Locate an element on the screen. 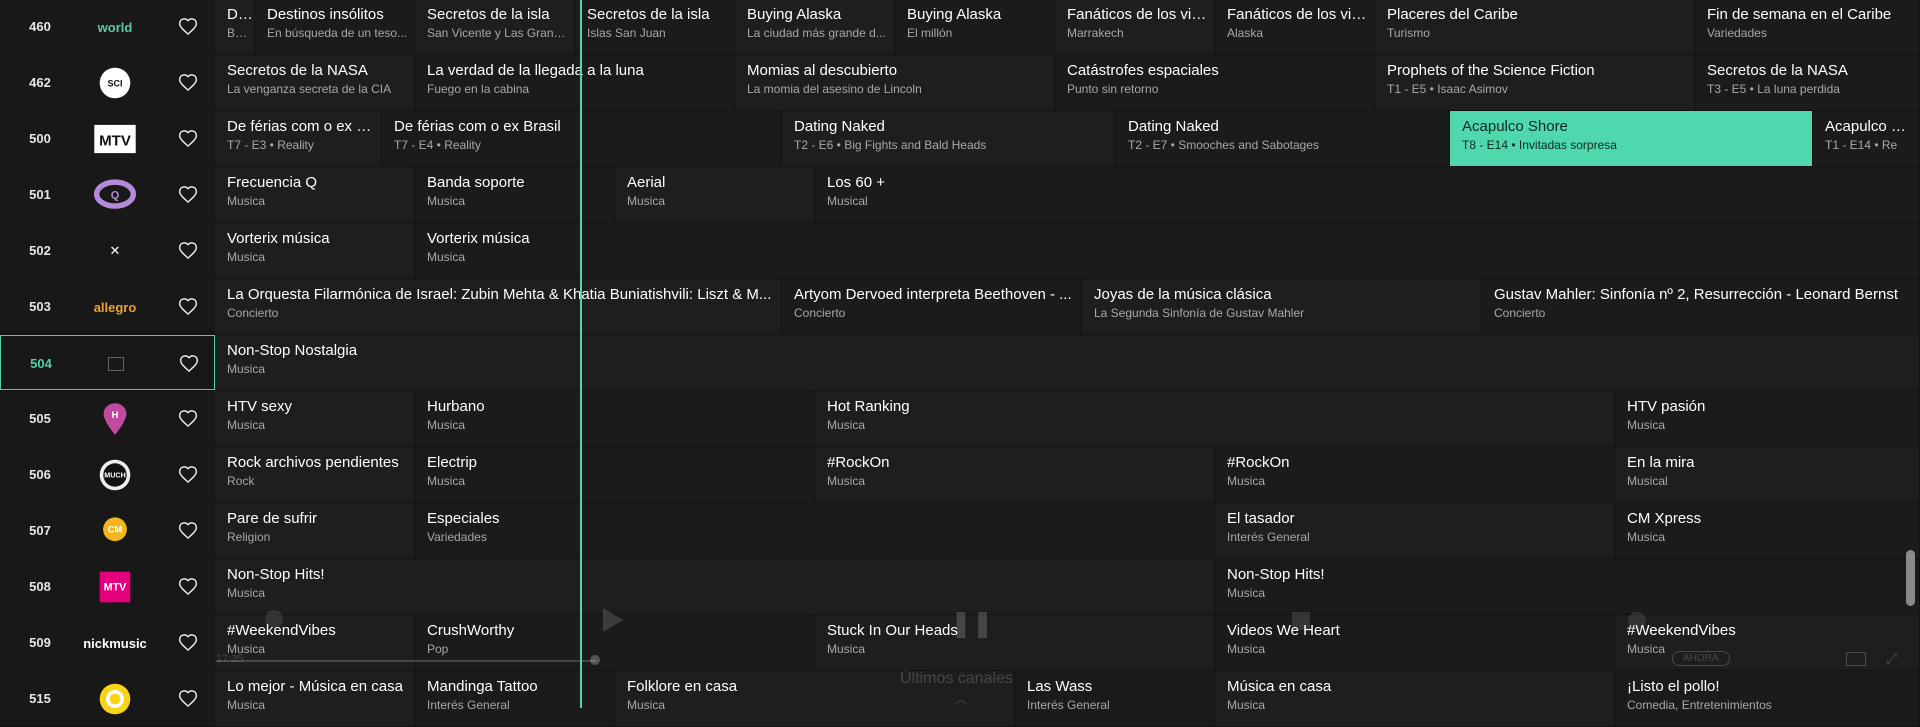  channel-cell: 506 MUCH is located at coordinates (107, 474).